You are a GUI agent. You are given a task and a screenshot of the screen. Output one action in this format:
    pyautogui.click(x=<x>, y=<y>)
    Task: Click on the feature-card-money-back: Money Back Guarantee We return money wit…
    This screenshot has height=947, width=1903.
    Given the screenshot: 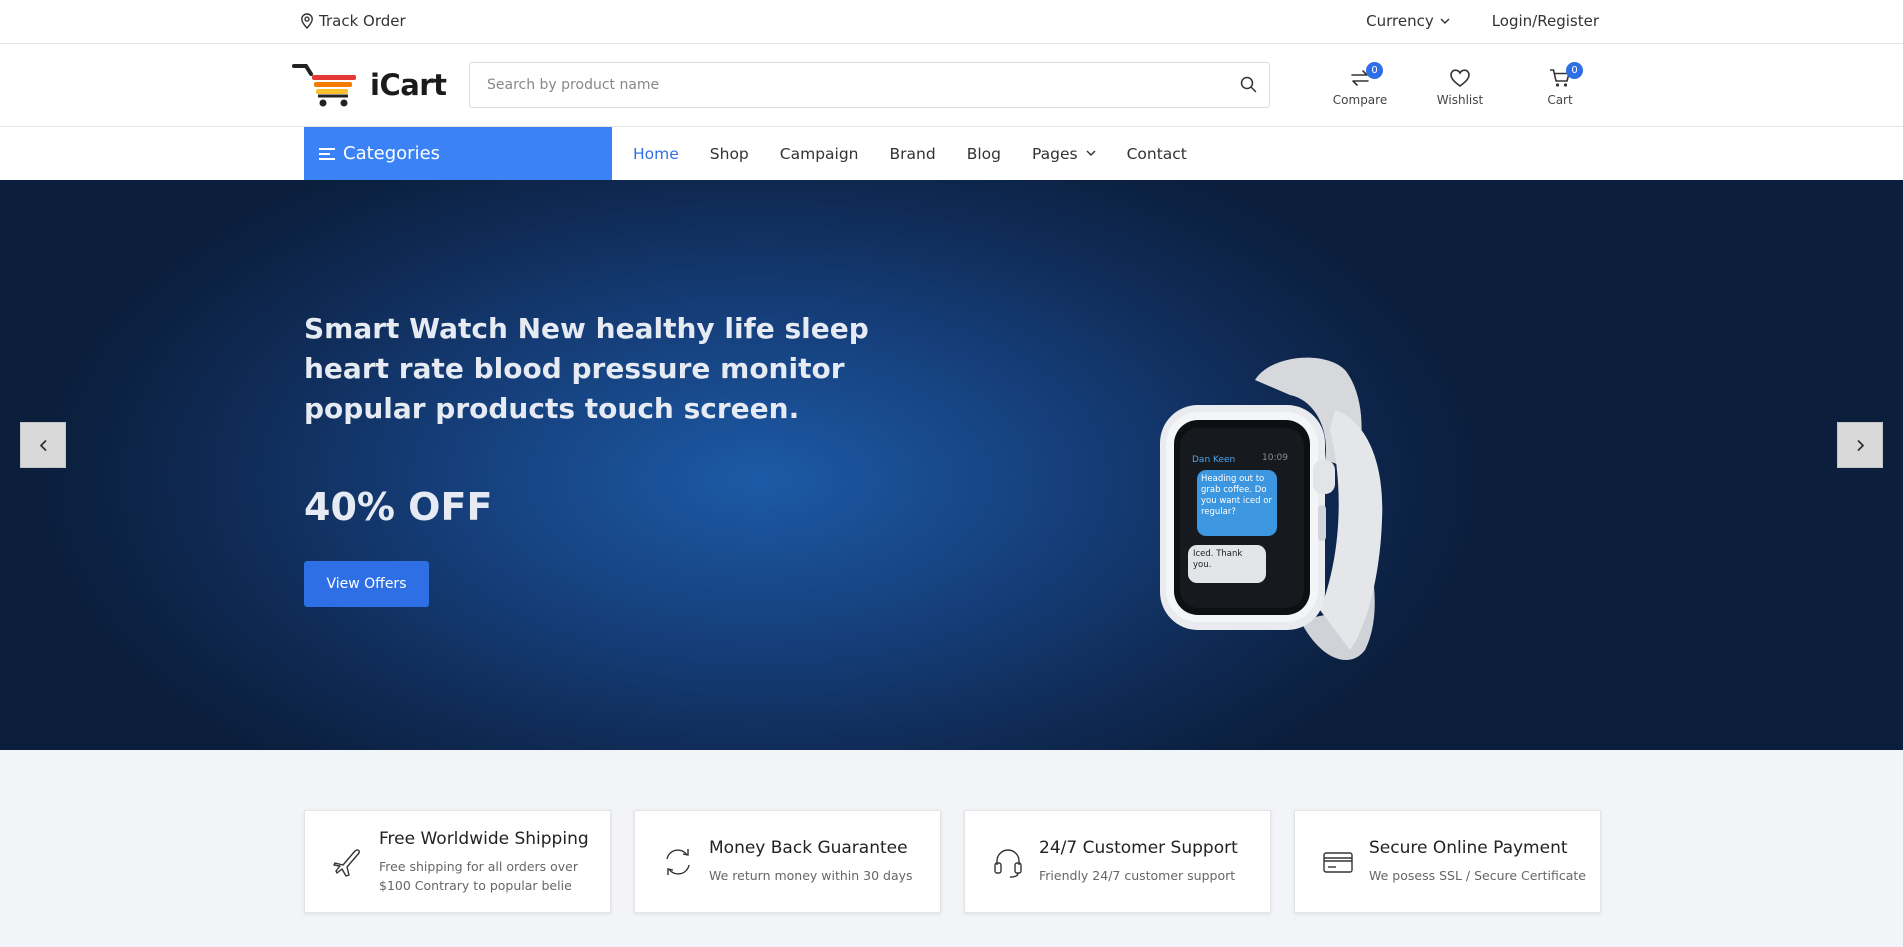 What is the action you would take?
    pyautogui.click(x=787, y=861)
    